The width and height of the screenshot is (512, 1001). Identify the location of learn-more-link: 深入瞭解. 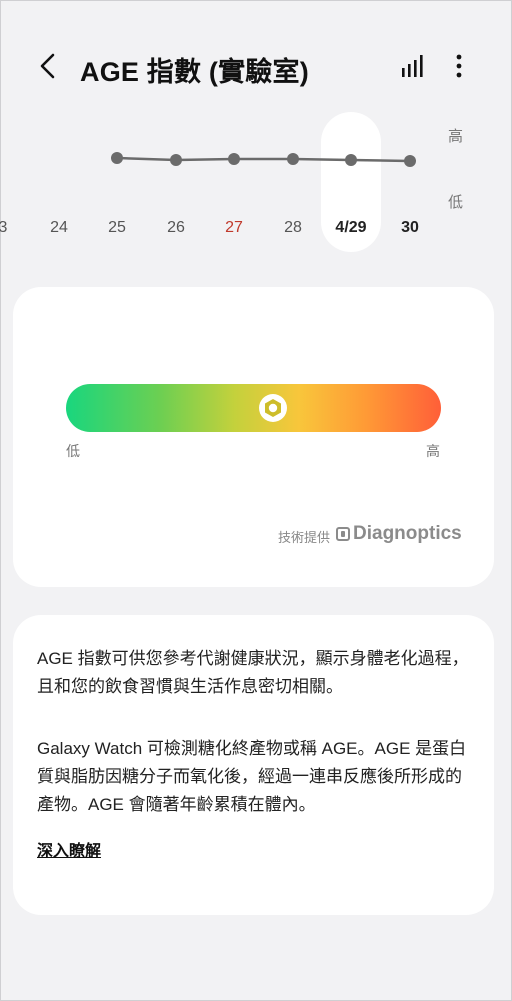
(69, 849).